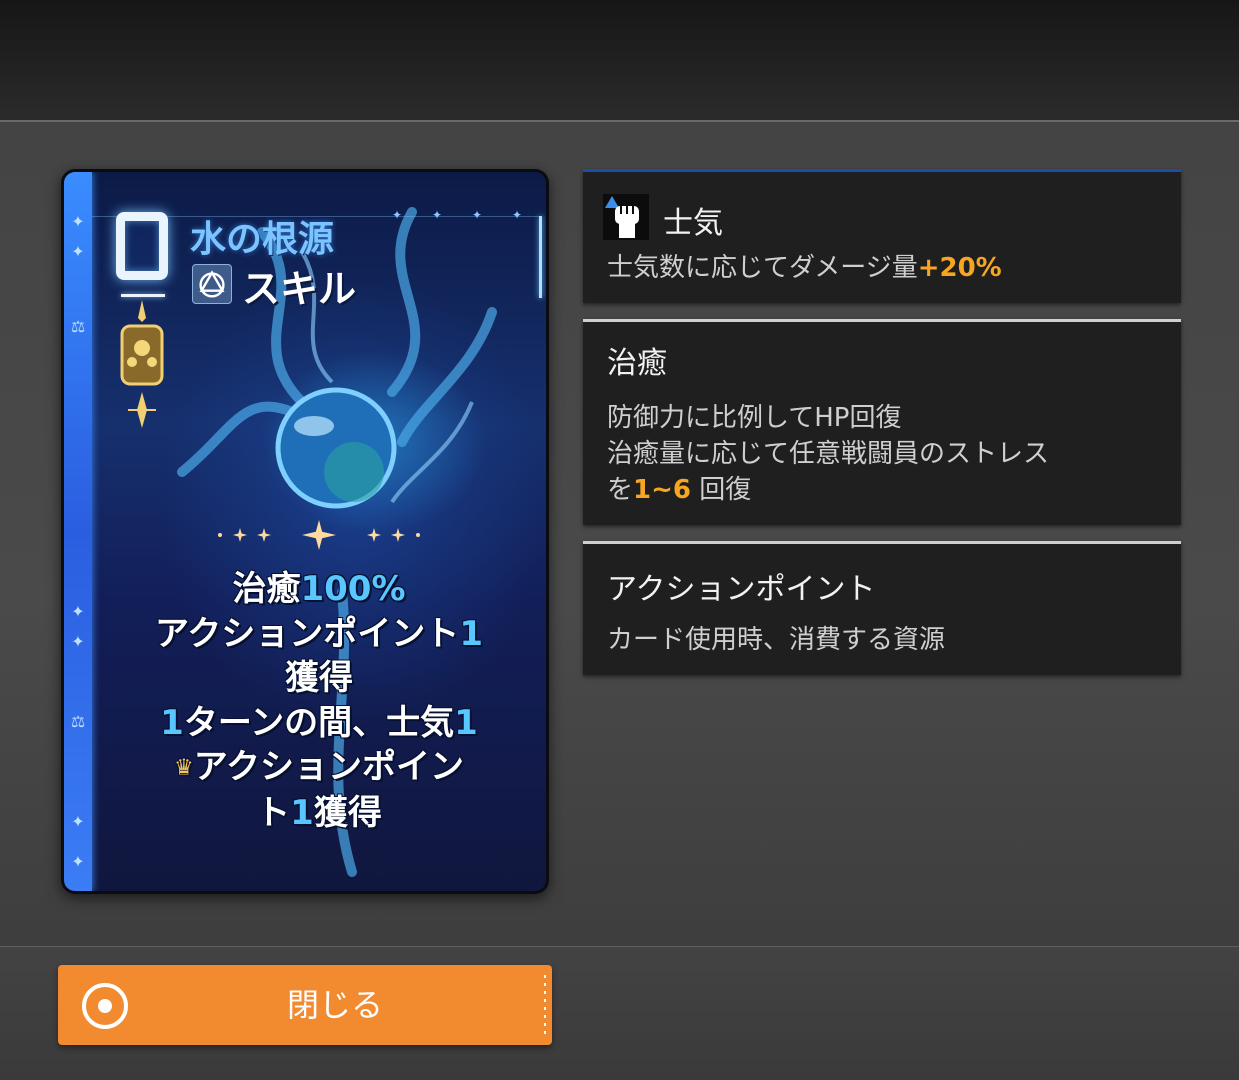 This screenshot has width=1239, height=1080. I want to click on card-cost, so click(142, 246).